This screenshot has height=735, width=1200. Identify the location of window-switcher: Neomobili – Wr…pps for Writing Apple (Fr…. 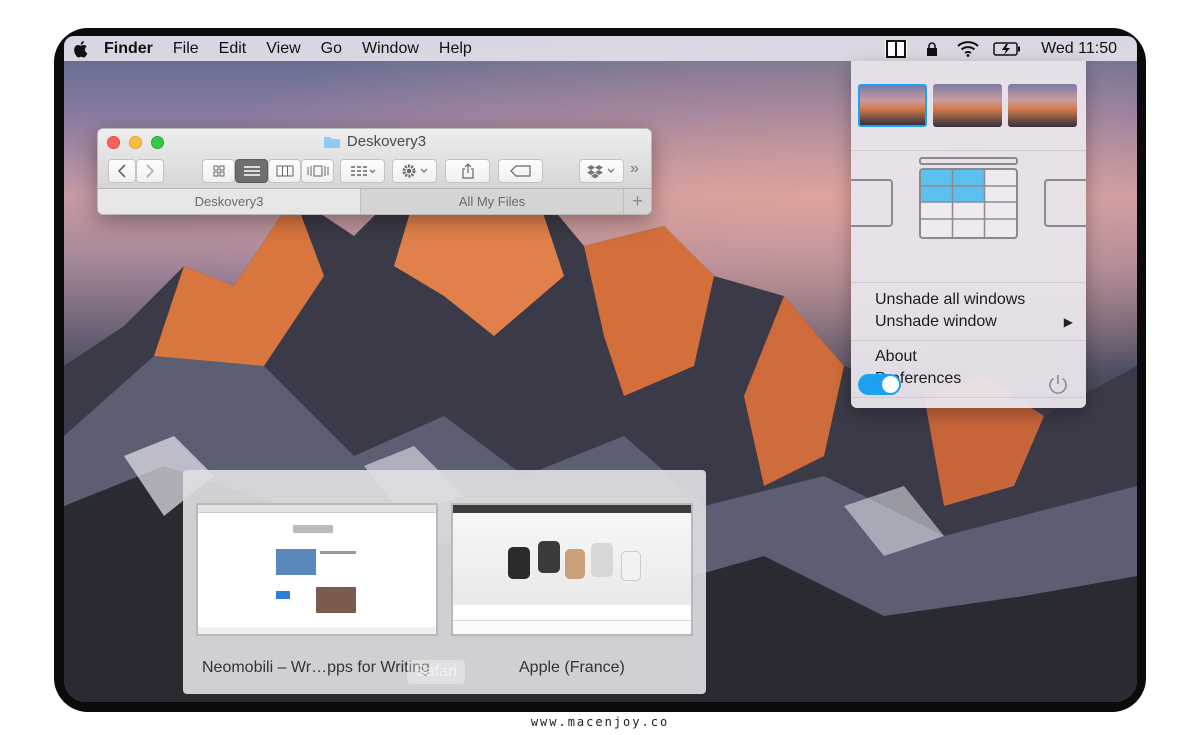
(444, 582).